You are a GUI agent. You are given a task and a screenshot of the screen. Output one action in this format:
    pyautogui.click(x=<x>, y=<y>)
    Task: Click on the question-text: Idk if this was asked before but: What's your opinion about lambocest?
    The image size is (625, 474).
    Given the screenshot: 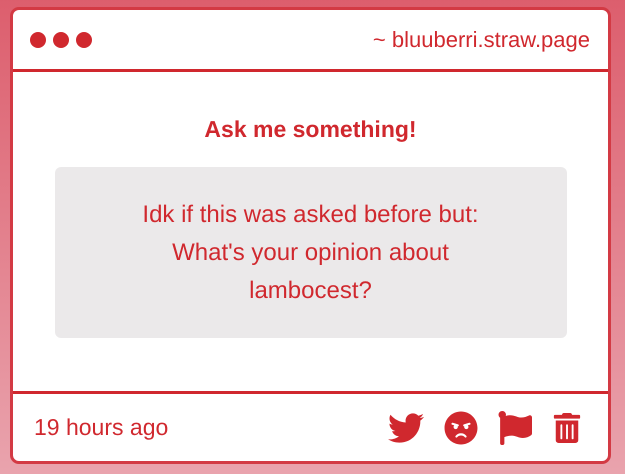 What is the action you would take?
    pyautogui.click(x=310, y=253)
    